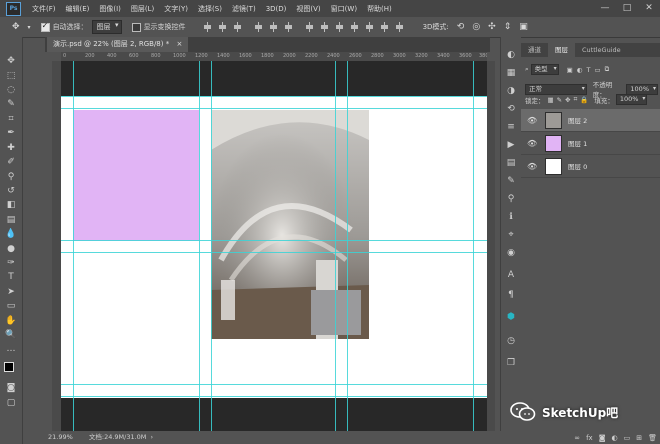 Image resolution: width=660 pixels, height=444 pixels. Describe the element at coordinates (222, 27) in the screenshot. I see `align-center-icon` at that location.